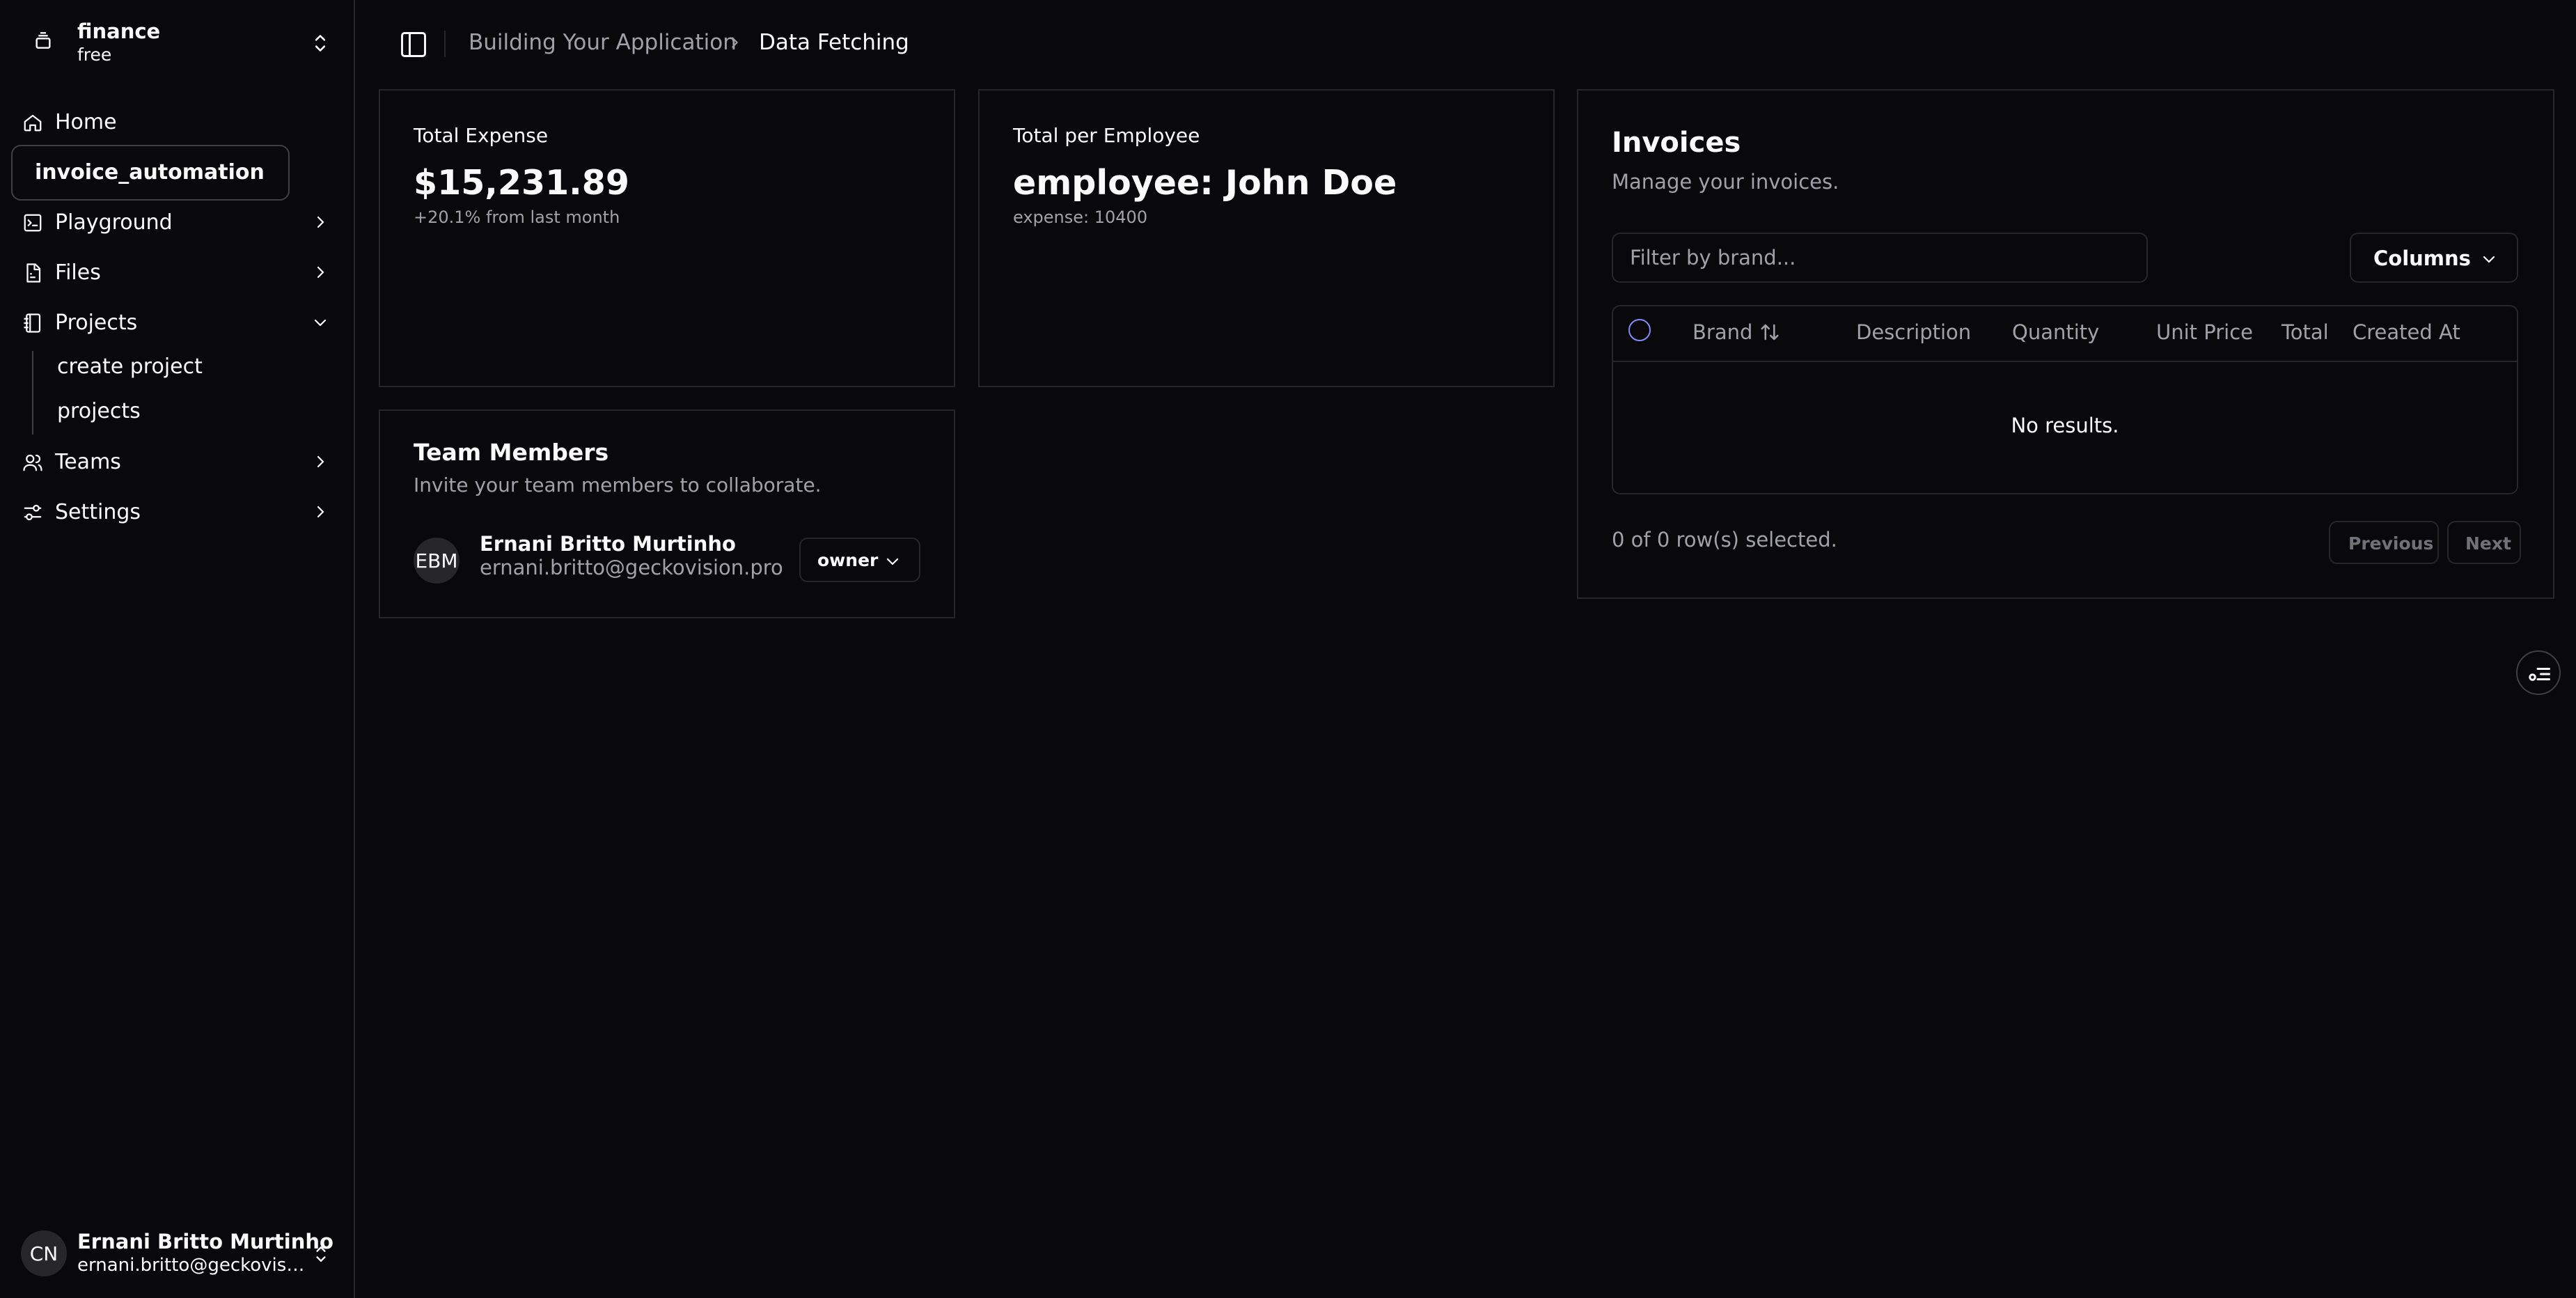 The height and width of the screenshot is (1298, 2576). Describe the element at coordinates (96, 323) in the screenshot. I see `sidebar-item-label: Projects` at that location.